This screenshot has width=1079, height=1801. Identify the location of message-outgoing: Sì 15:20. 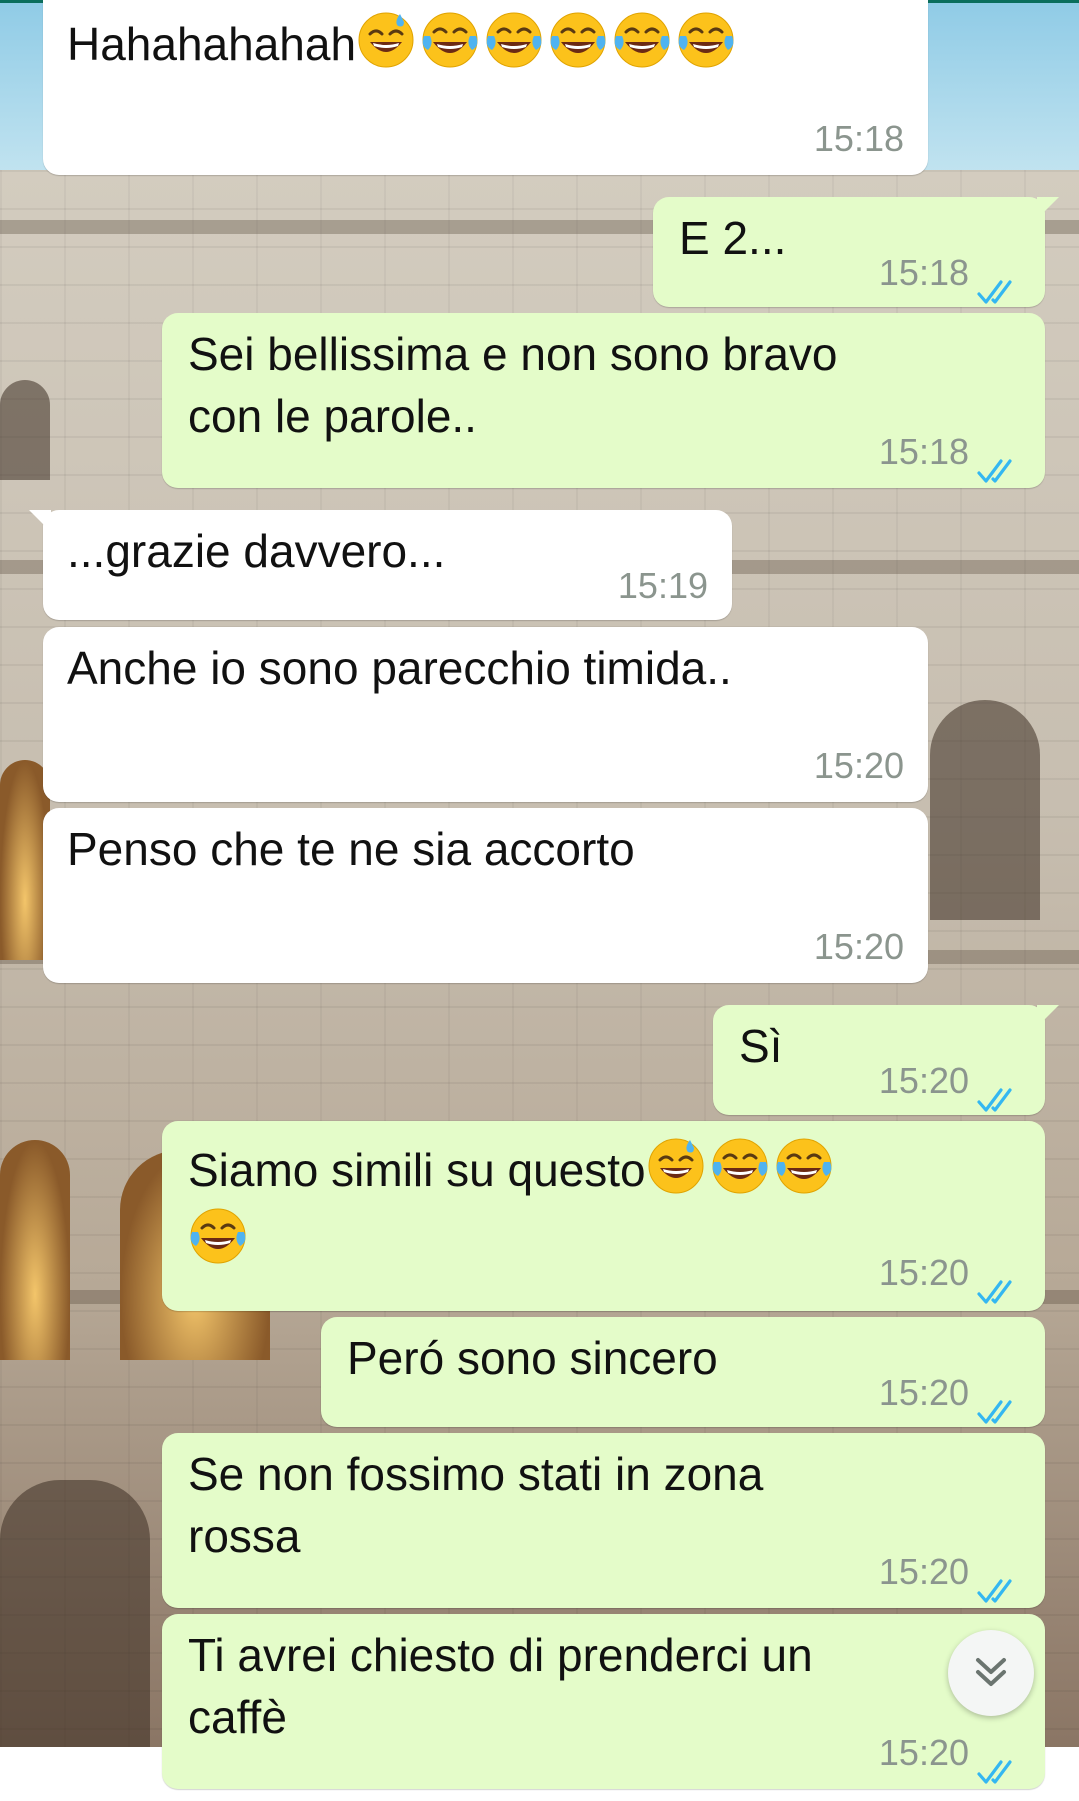
(886, 1060).